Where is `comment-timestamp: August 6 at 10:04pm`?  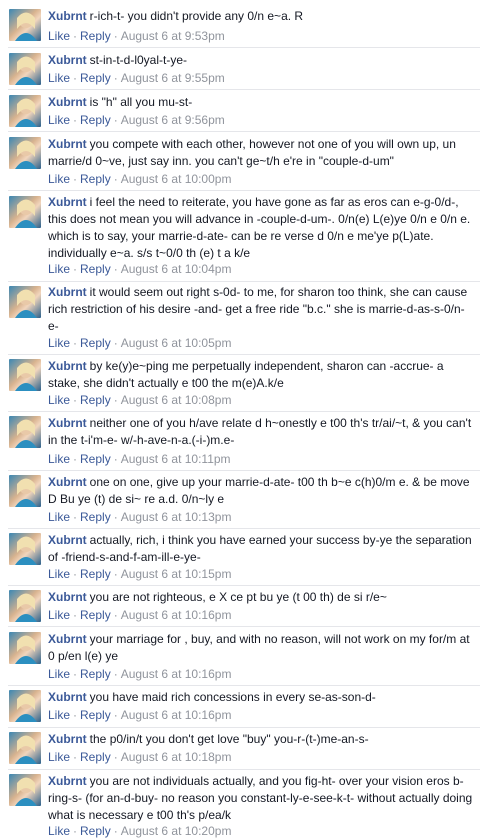
comment-timestamp: August 6 at 10:04pm is located at coordinates (176, 269).